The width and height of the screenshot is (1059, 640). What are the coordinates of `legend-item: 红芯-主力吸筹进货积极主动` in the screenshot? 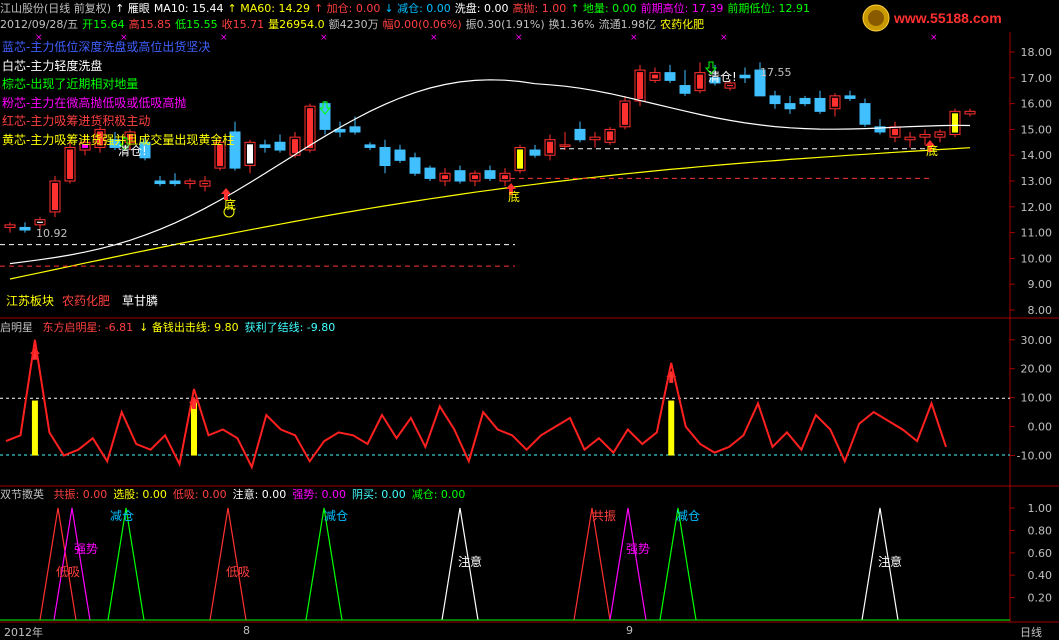 It's located at (76, 121).